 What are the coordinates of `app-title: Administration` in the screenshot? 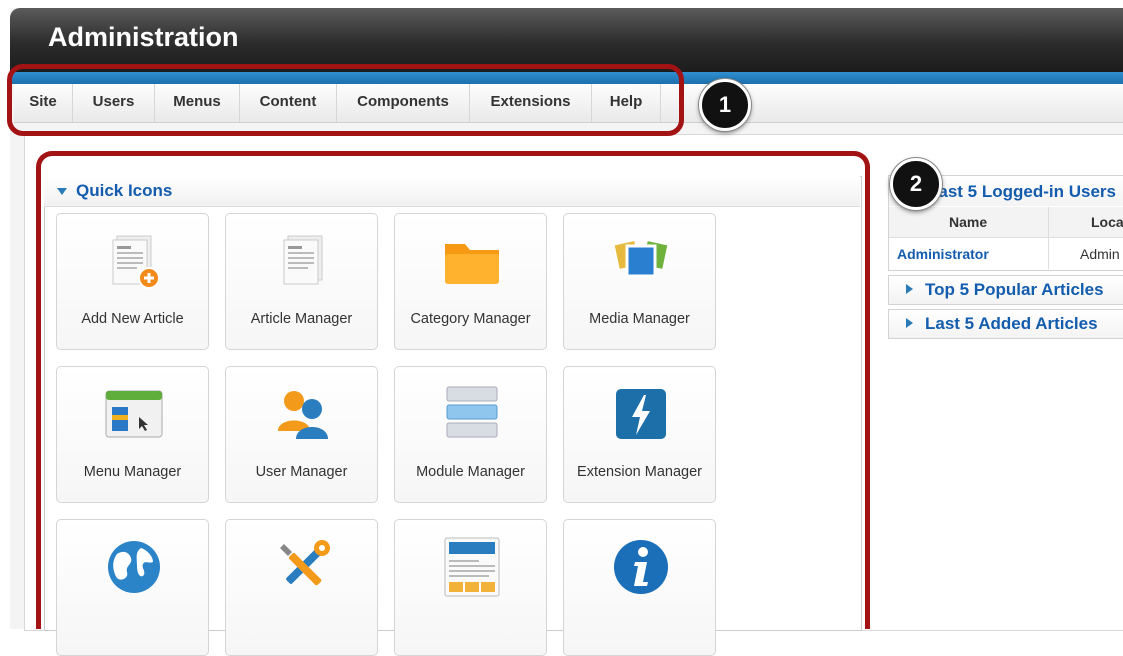 It's located at (143, 37).